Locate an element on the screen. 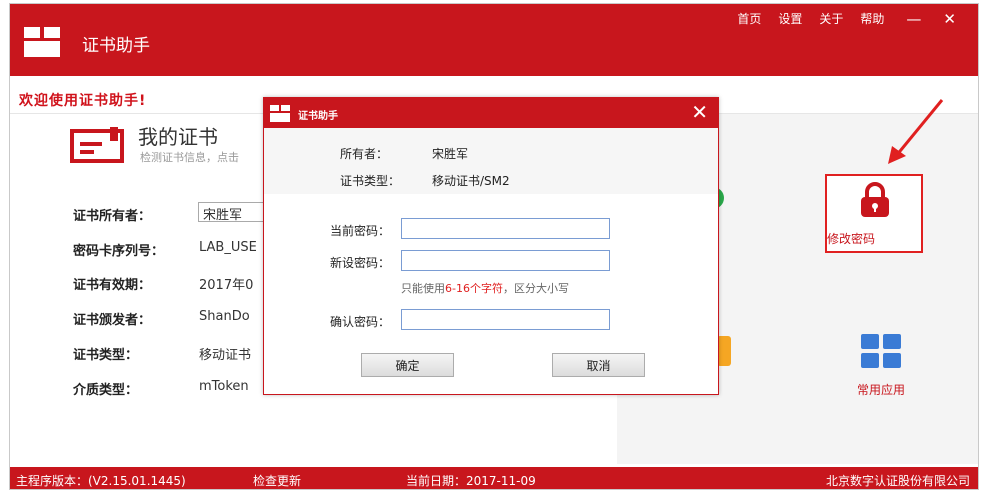 This screenshot has height=493, width=987. hint-prefix: 只能使用 is located at coordinates (423, 288).